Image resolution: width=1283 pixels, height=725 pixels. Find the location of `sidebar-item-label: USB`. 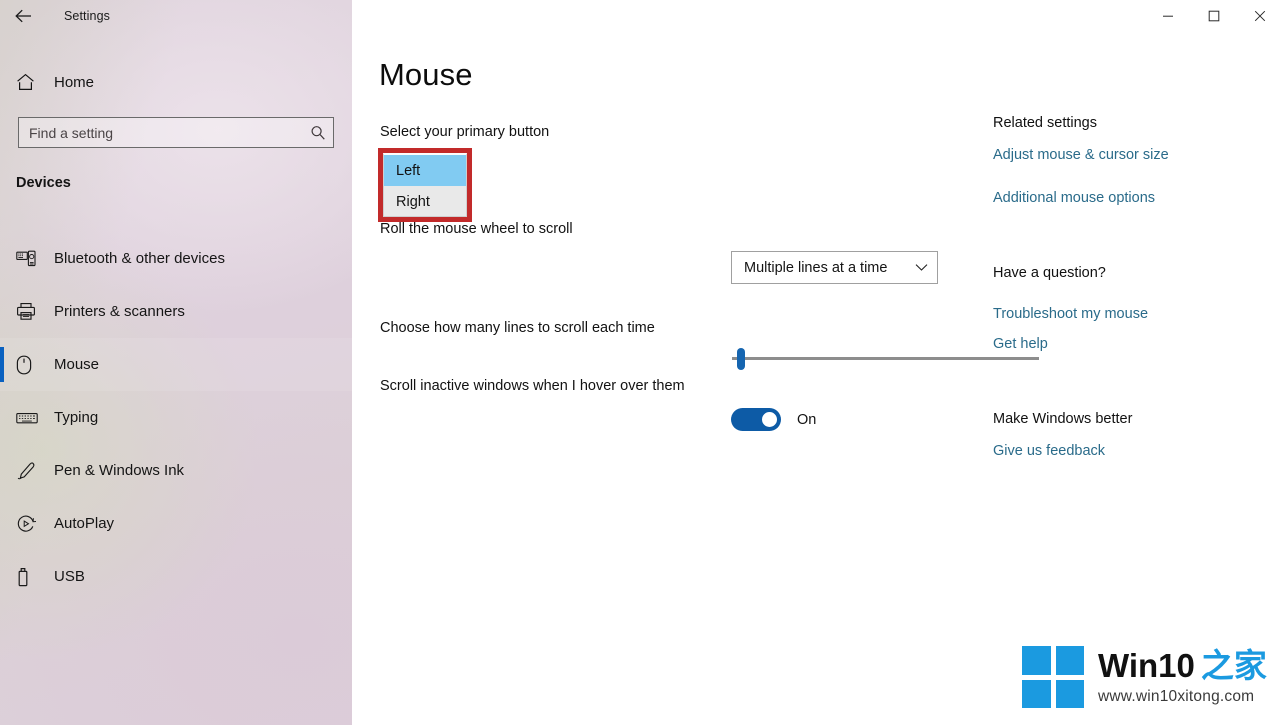

sidebar-item-label: USB is located at coordinates (69, 576).